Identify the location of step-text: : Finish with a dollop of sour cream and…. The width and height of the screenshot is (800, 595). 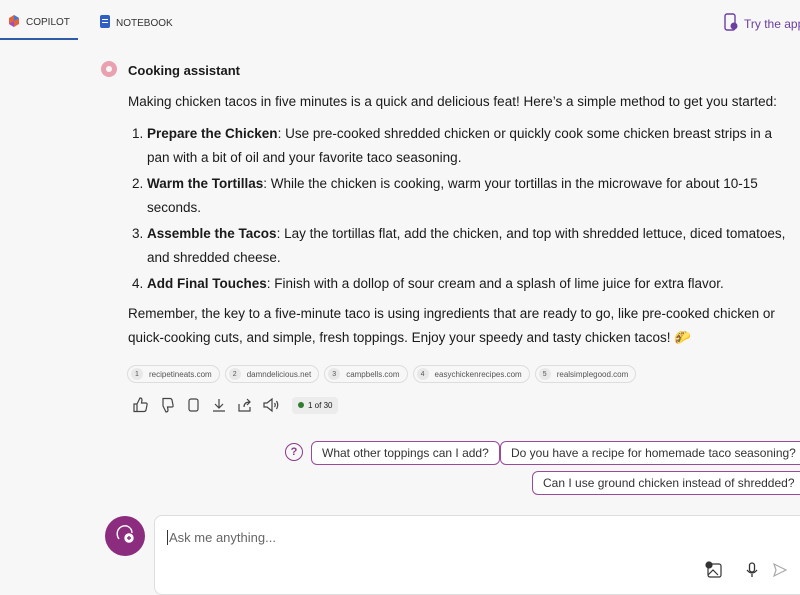
(495, 283).